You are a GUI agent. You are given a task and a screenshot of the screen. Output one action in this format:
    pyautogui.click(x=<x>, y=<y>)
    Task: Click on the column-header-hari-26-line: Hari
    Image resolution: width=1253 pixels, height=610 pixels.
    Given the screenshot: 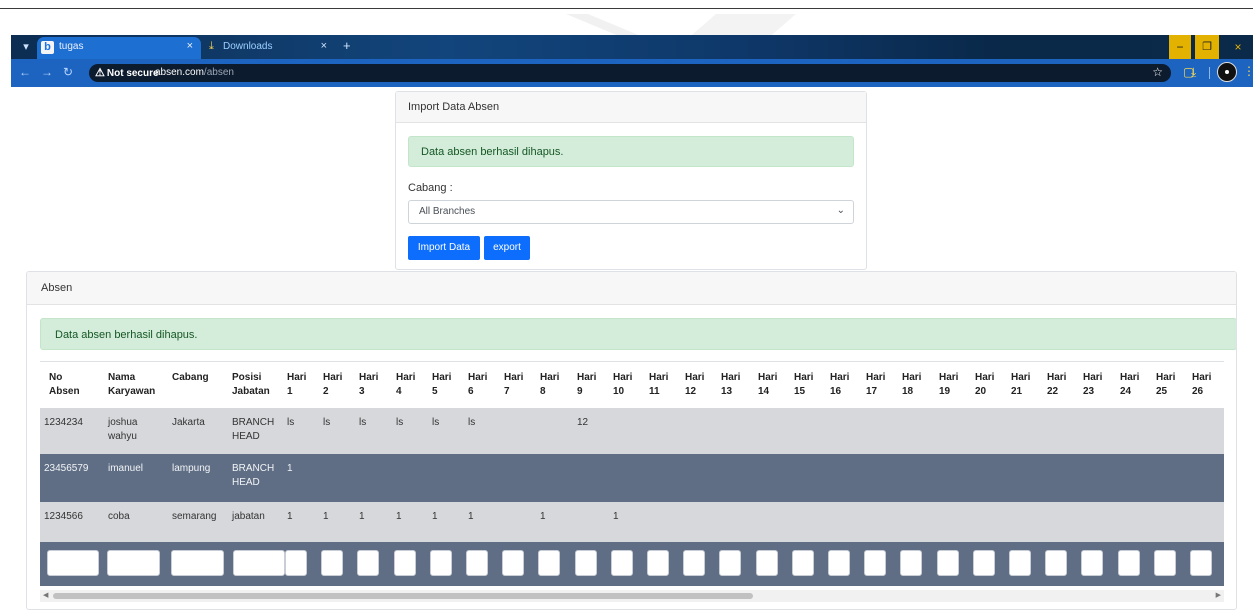 What is the action you would take?
    pyautogui.click(x=1202, y=377)
    